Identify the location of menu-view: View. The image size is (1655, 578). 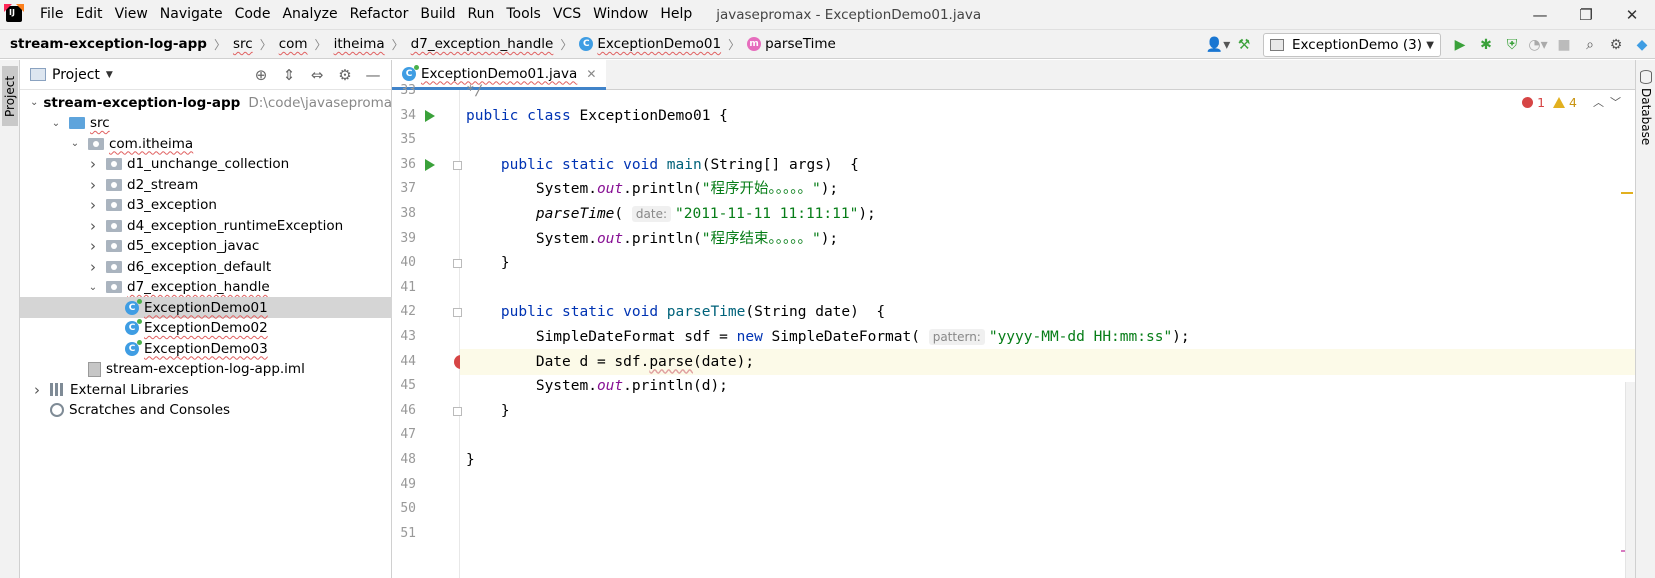
(131, 14).